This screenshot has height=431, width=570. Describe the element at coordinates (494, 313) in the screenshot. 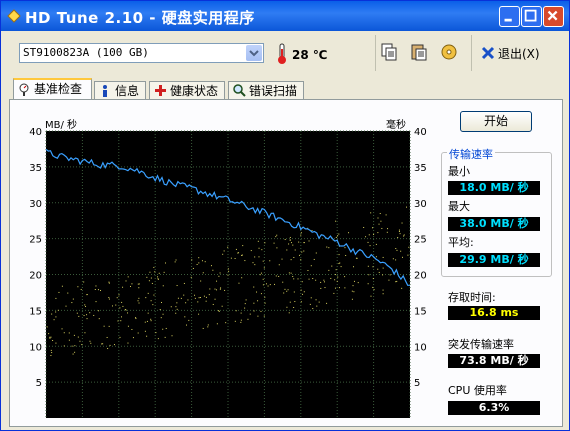

I see `access-time-value: 16.8 ms` at that location.